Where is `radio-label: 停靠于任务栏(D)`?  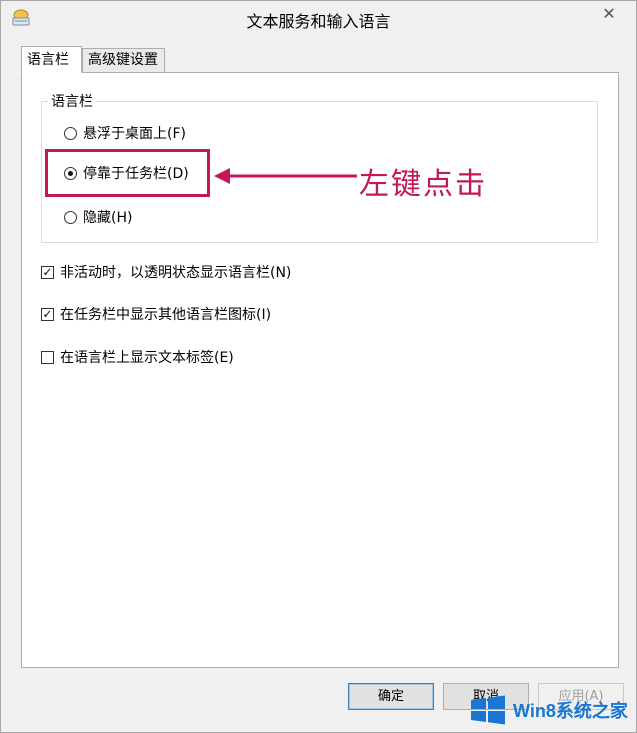 radio-label: 停靠于任务栏(D) is located at coordinates (136, 174).